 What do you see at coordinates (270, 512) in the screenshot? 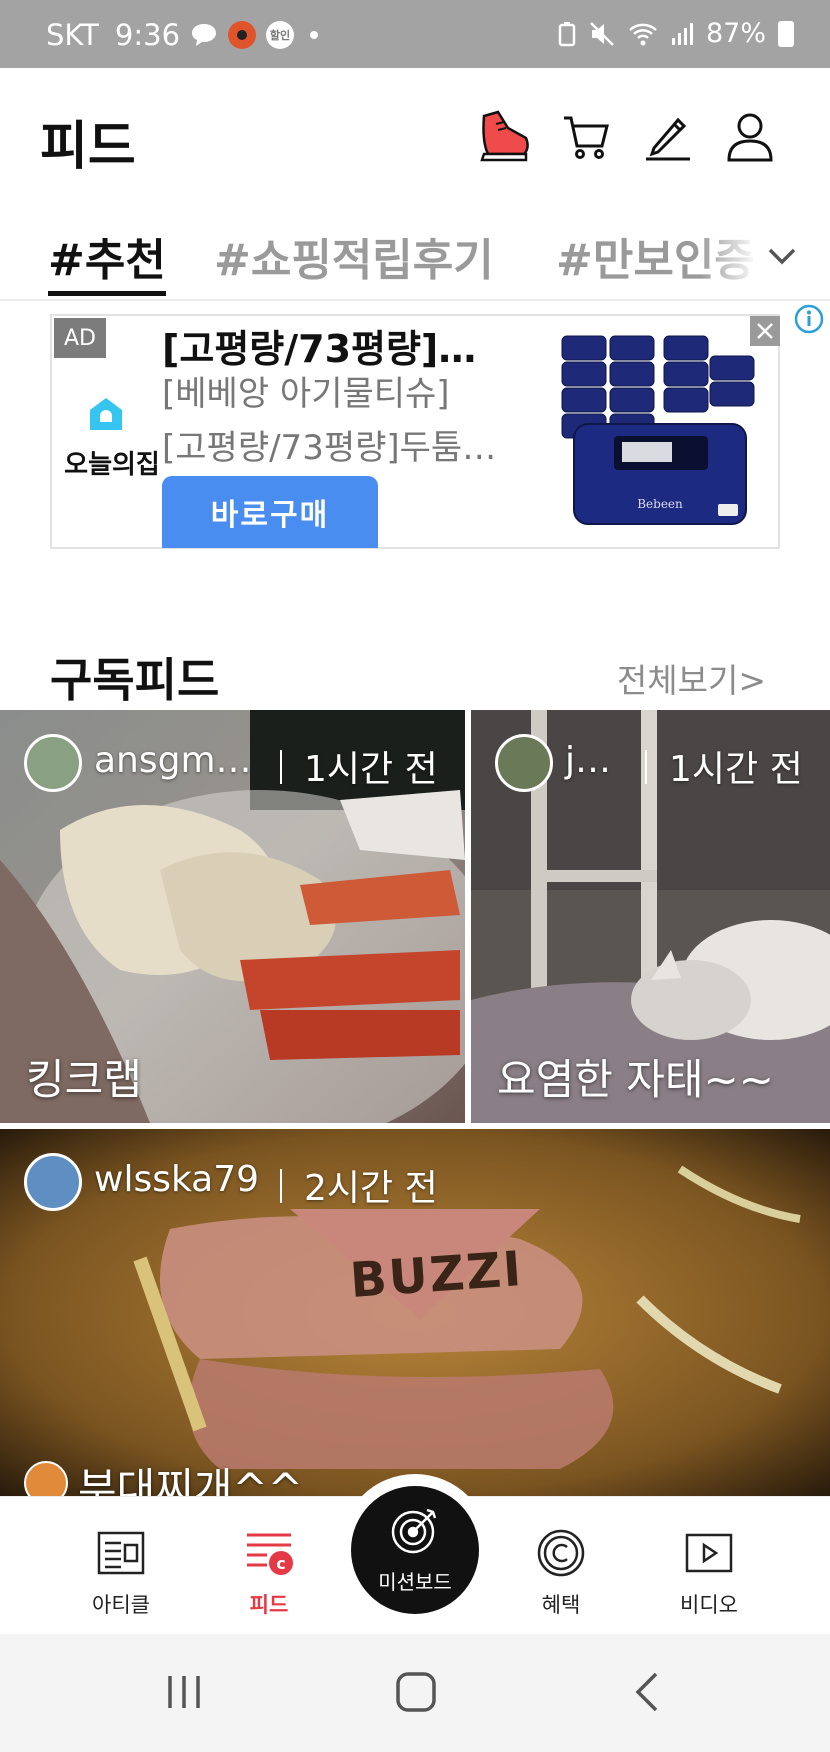
I see `buy-now-button: 바로구매` at bounding box center [270, 512].